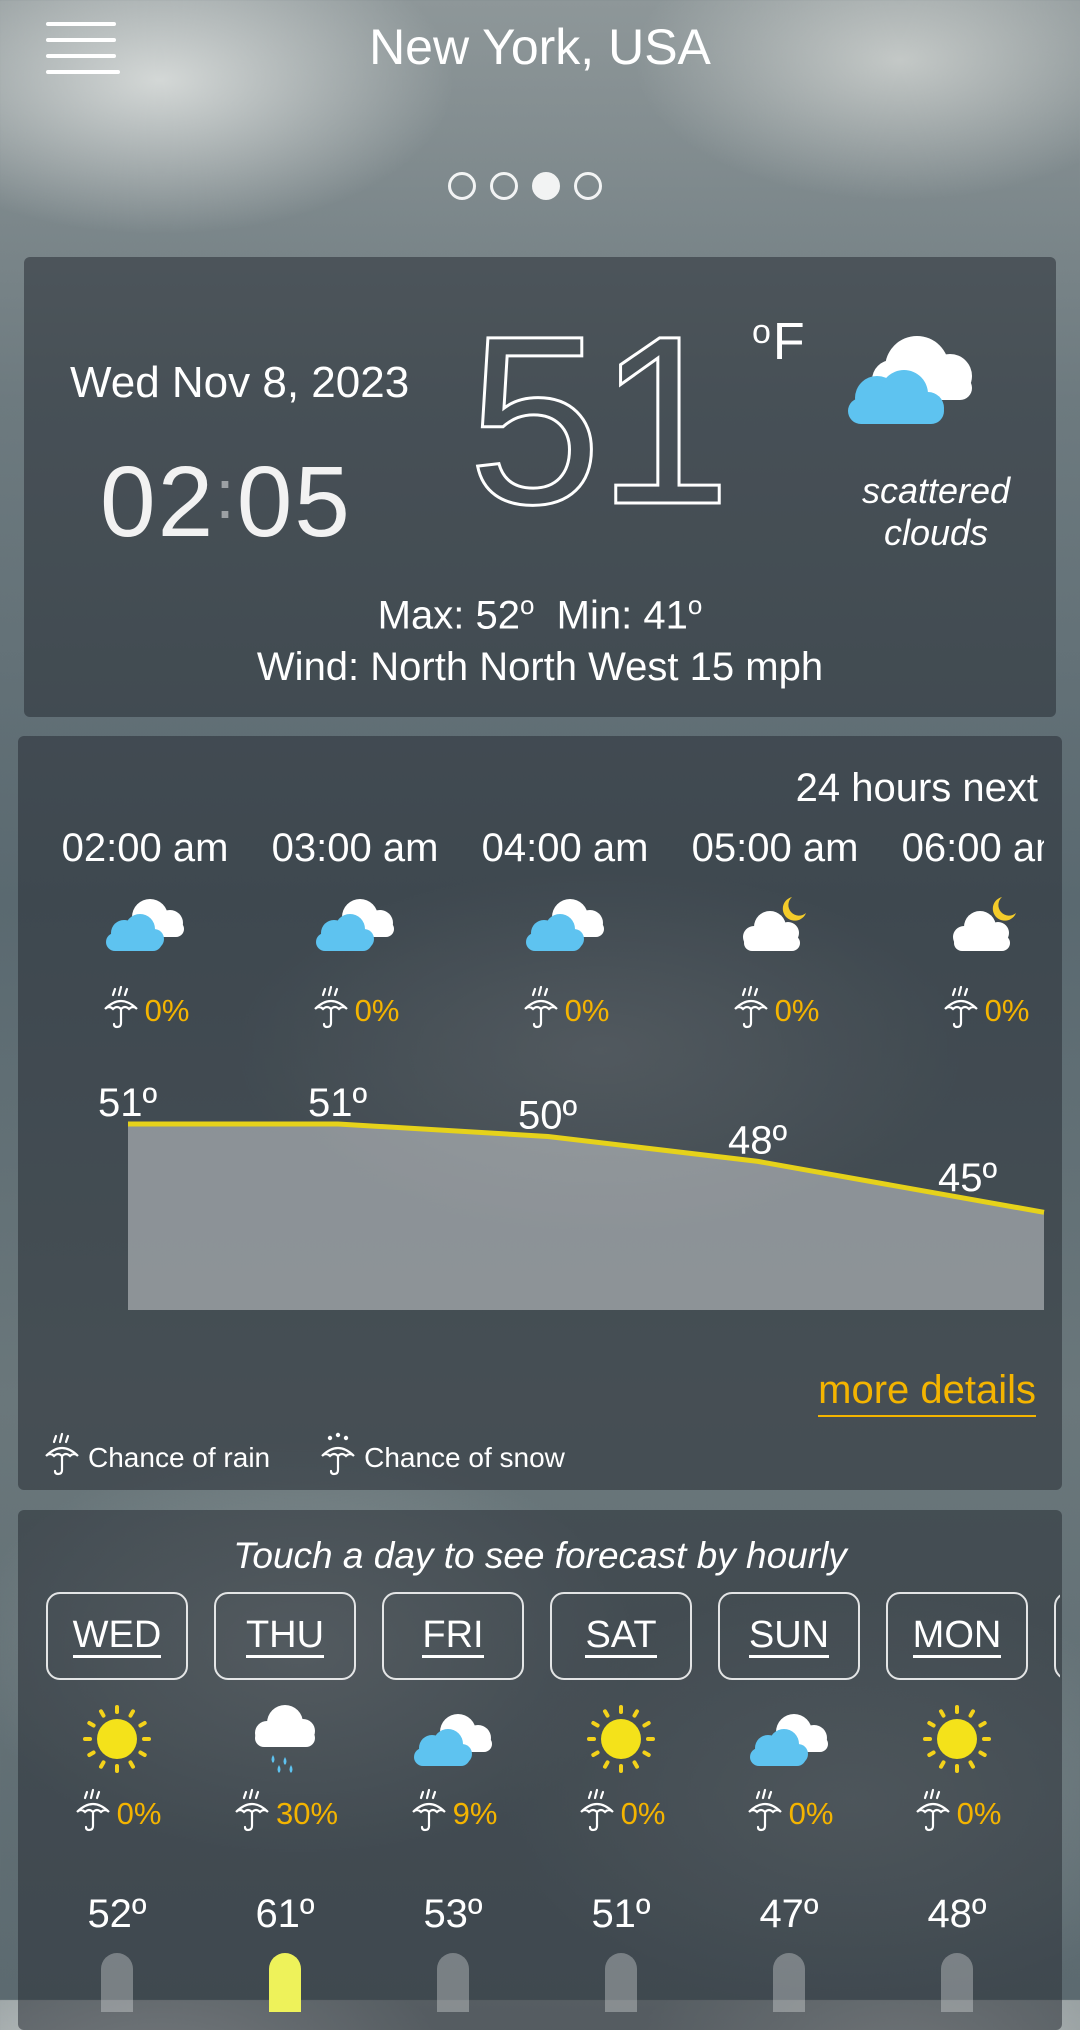 The image size is (1080, 2030). What do you see at coordinates (156, 1457) in the screenshot?
I see `legend-rain: Chance of rain` at bounding box center [156, 1457].